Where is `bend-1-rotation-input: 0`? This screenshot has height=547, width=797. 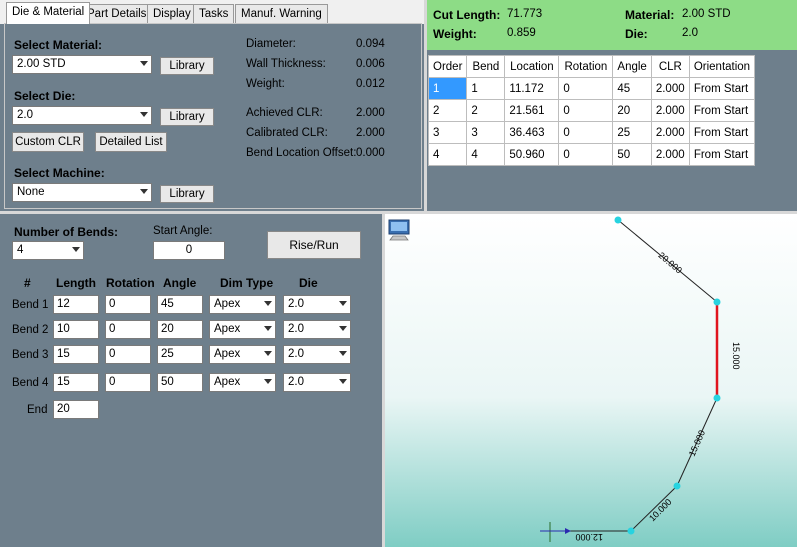 bend-1-rotation-input: 0 is located at coordinates (128, 304).